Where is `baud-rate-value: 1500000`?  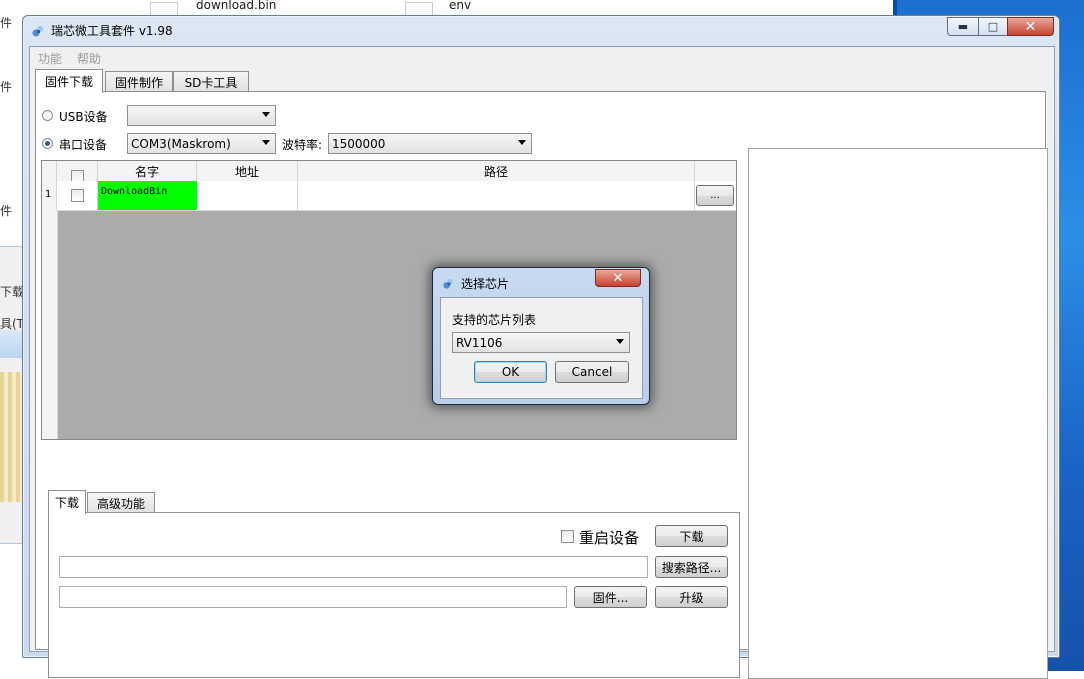 baud-rate-value: 1500000 is located at coordinates (359, 143).